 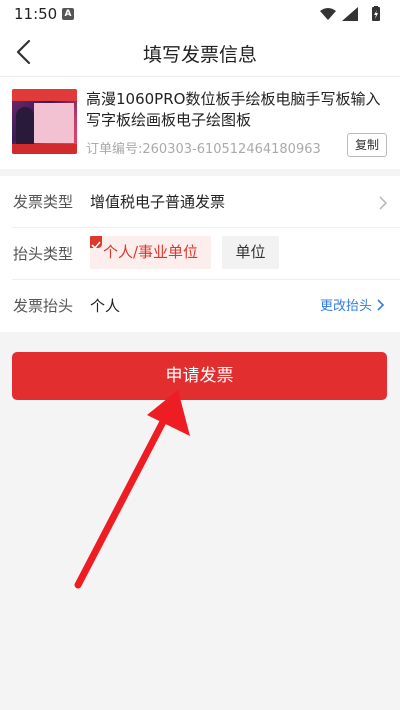 What do you see at coordinates (203, 149) in the screenshot?
I see `order-number: 订单编号:260303-610512464180963` at bounding box center [203, 149].